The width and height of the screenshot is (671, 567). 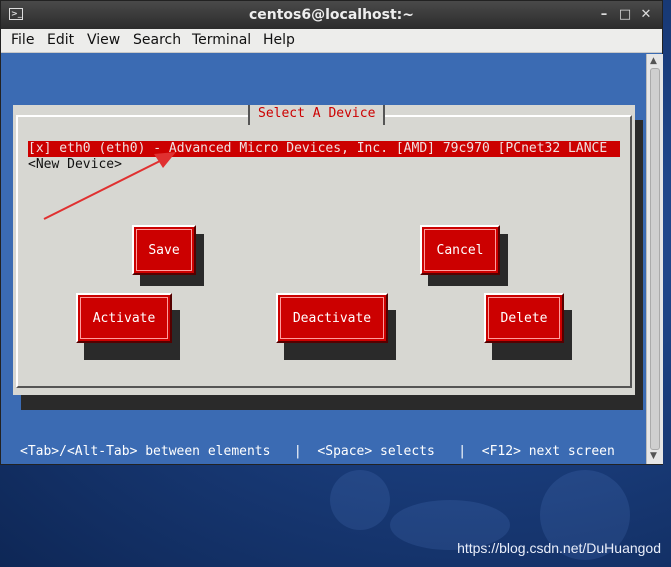 I want to click on menu-search: Search, so click(x=157, y=40).